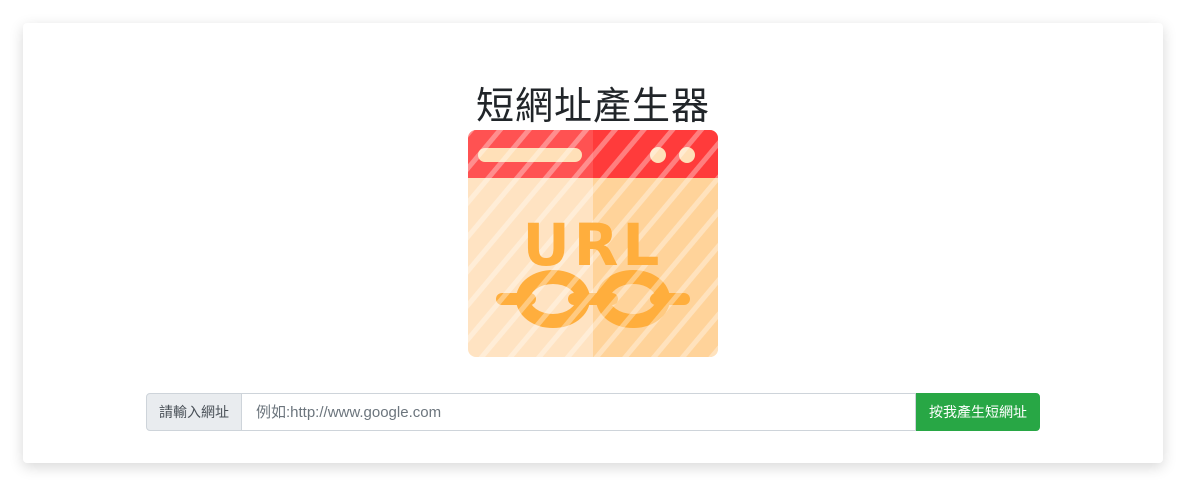  What do you see at coordinates (194, 412) in the screenshot?
I see `url-input-label: 請輸入網址` at bounding box center [194, 412].